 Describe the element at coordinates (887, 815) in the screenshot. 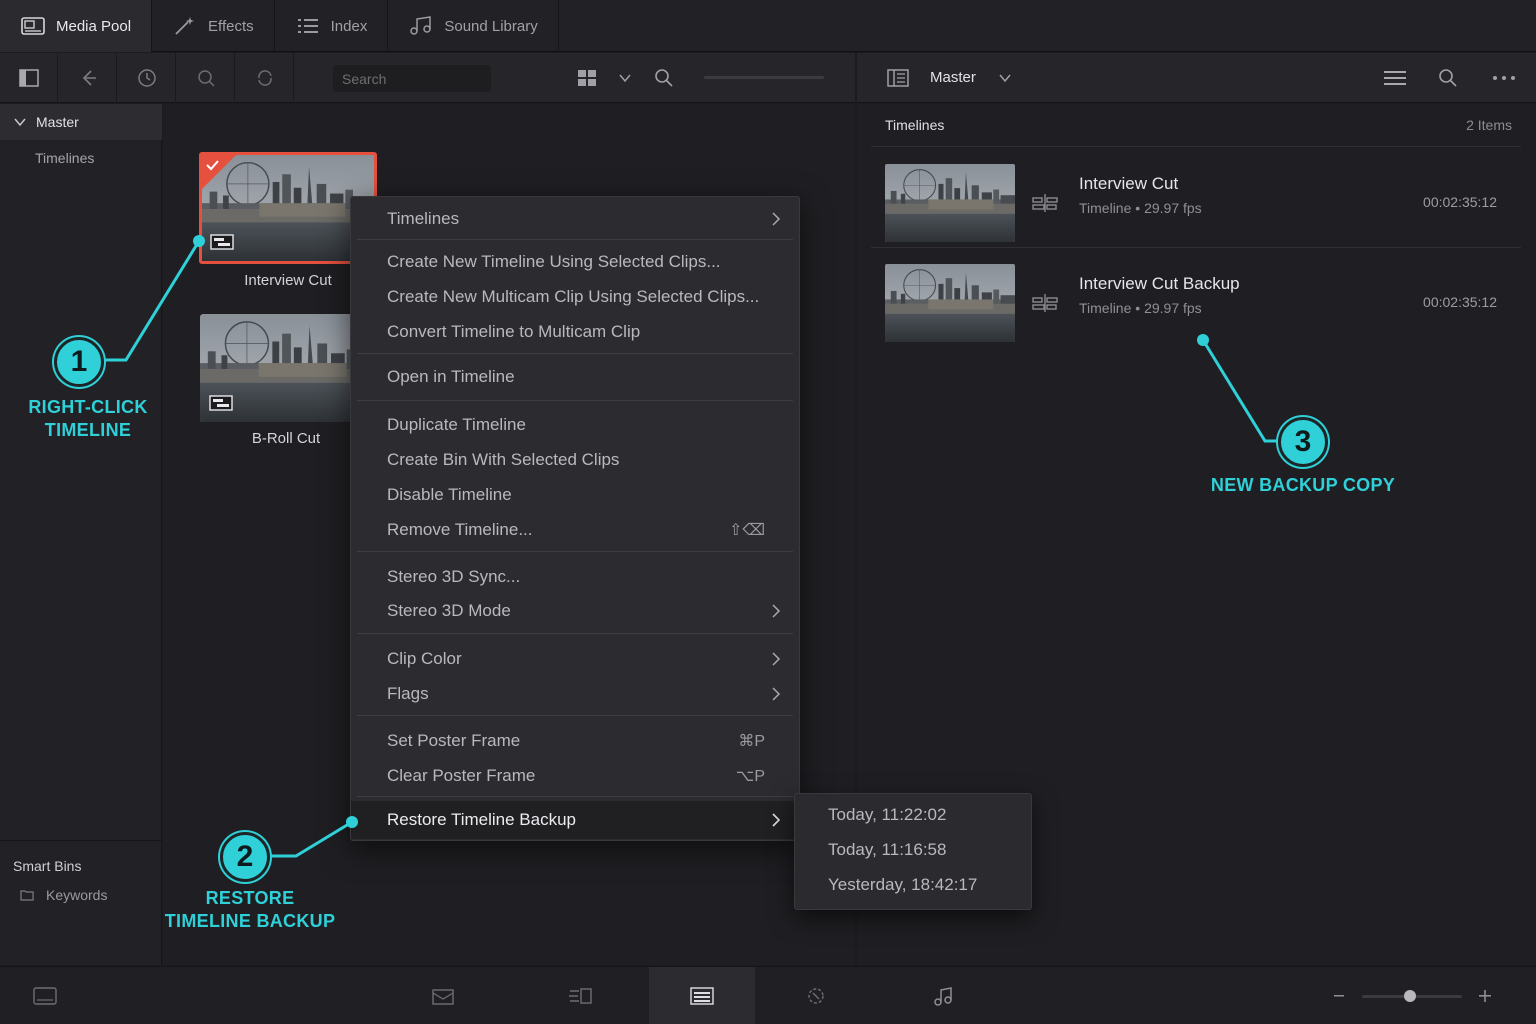

I see `backup-item: Today, 11:22:02` at that location.